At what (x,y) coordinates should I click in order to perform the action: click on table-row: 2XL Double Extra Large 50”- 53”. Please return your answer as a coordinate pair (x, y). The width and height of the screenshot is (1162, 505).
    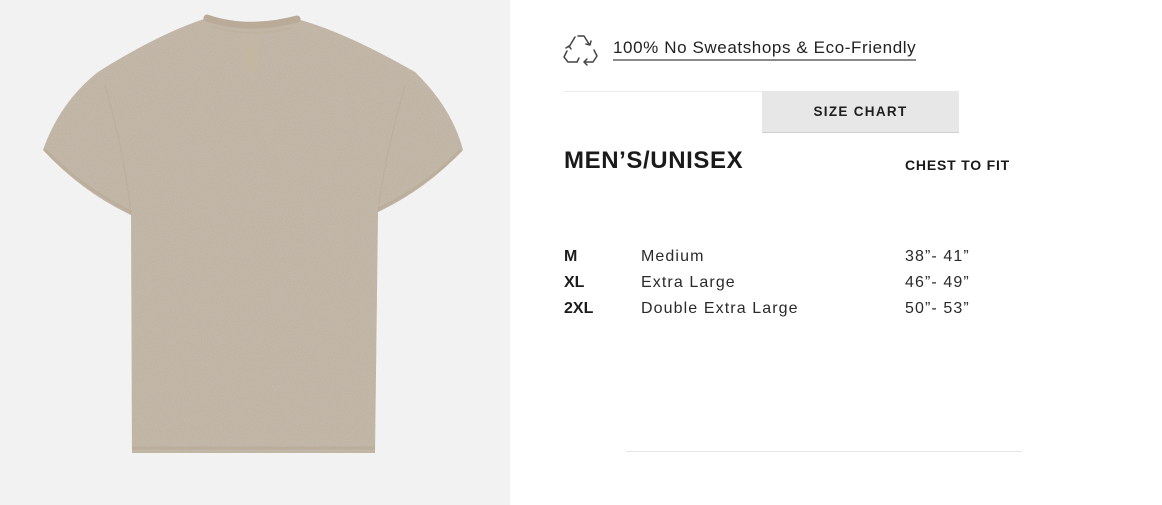
    Looking at the image, I should click on (804, 311).